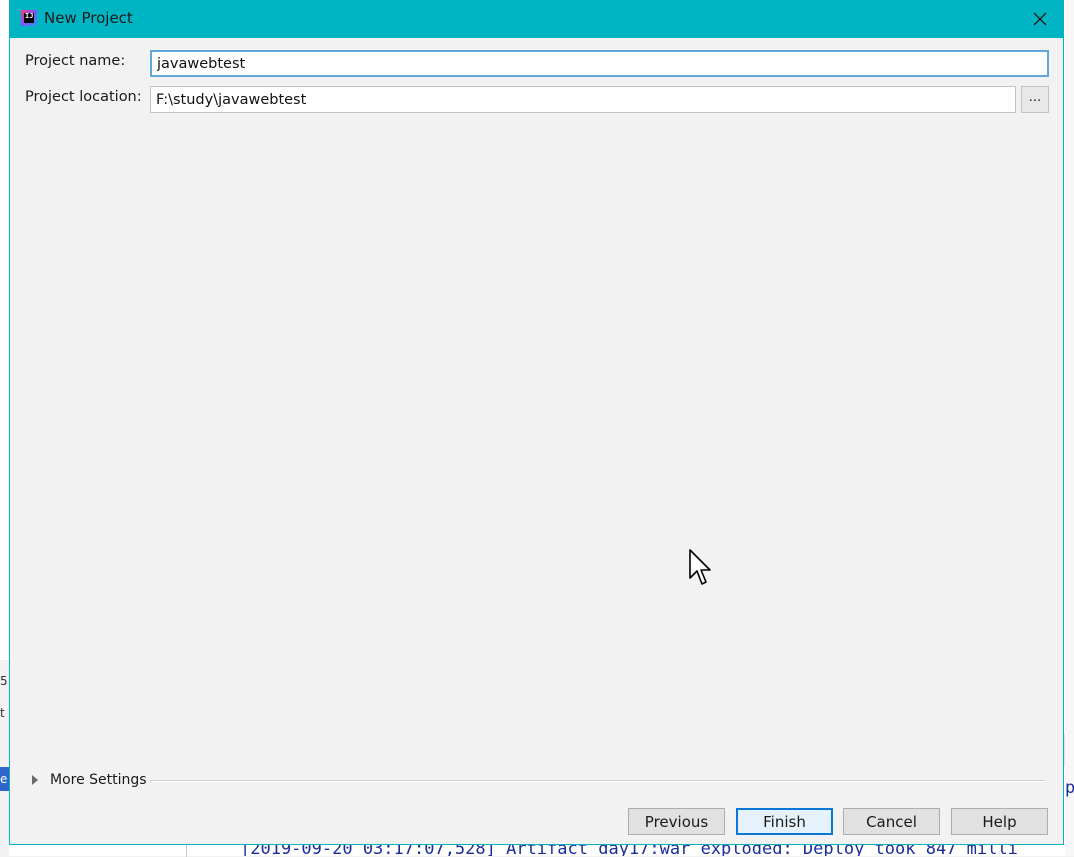 This screenshot has width=1074, height=857. What do you see at coordinates (599, 63) in the screenshot?
I see `project-name-field` at bounding box center [599, 63].